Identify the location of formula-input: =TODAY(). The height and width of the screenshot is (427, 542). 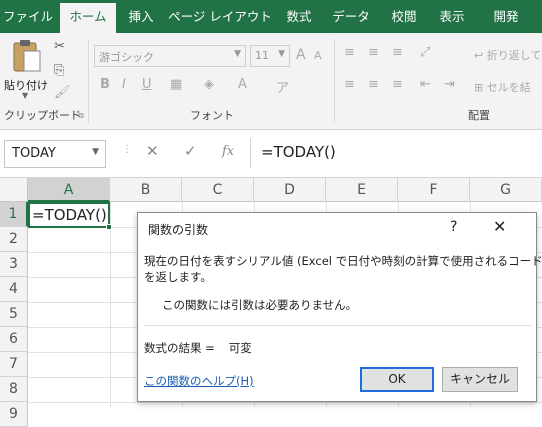
(396, 153).